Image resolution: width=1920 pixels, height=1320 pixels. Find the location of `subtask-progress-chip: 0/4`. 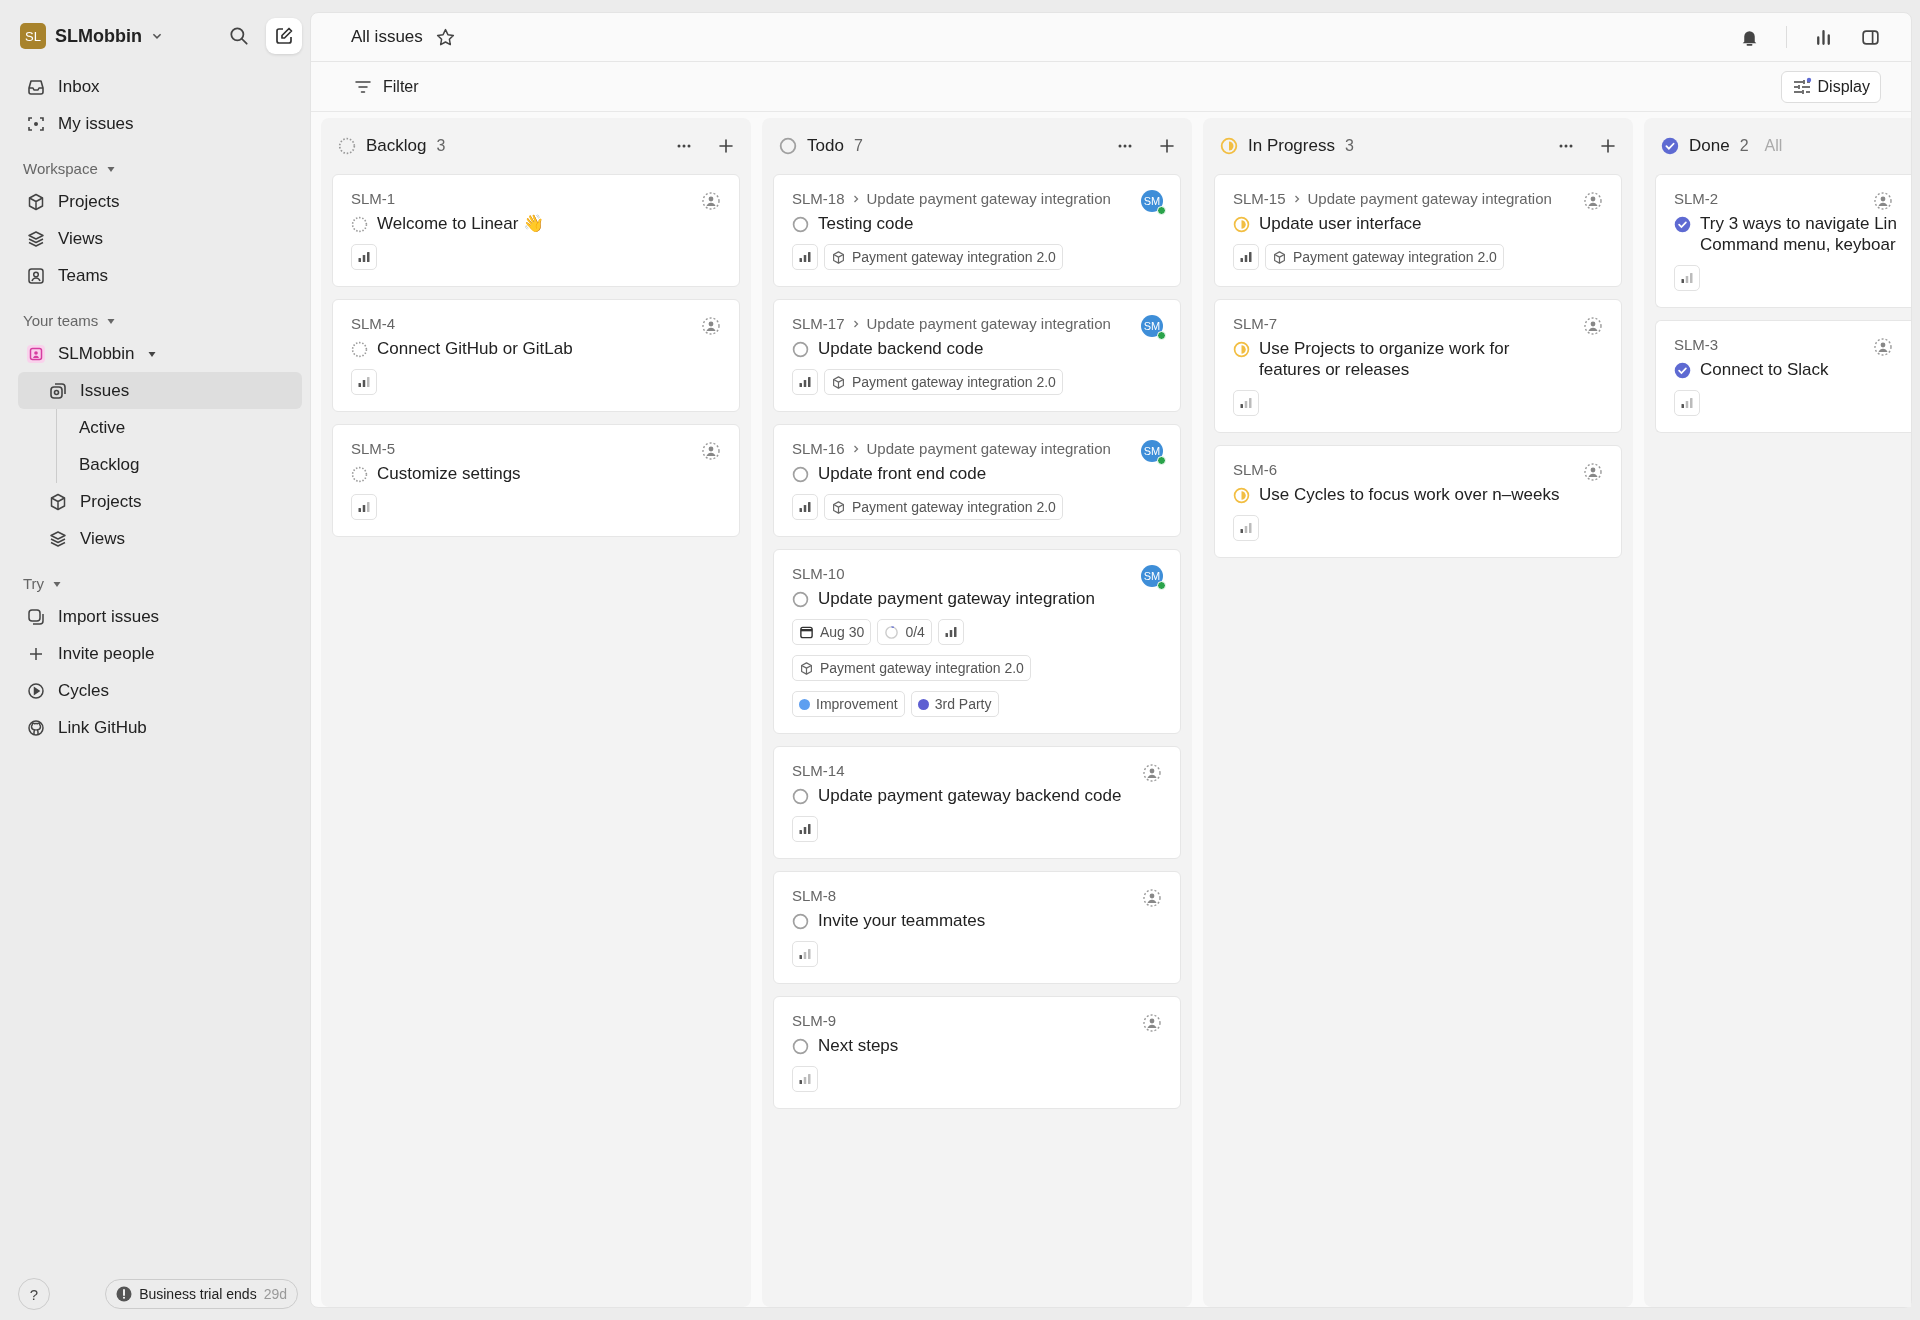

subtask-progress-chip: 0/4 is located at coordinates (904, 632).